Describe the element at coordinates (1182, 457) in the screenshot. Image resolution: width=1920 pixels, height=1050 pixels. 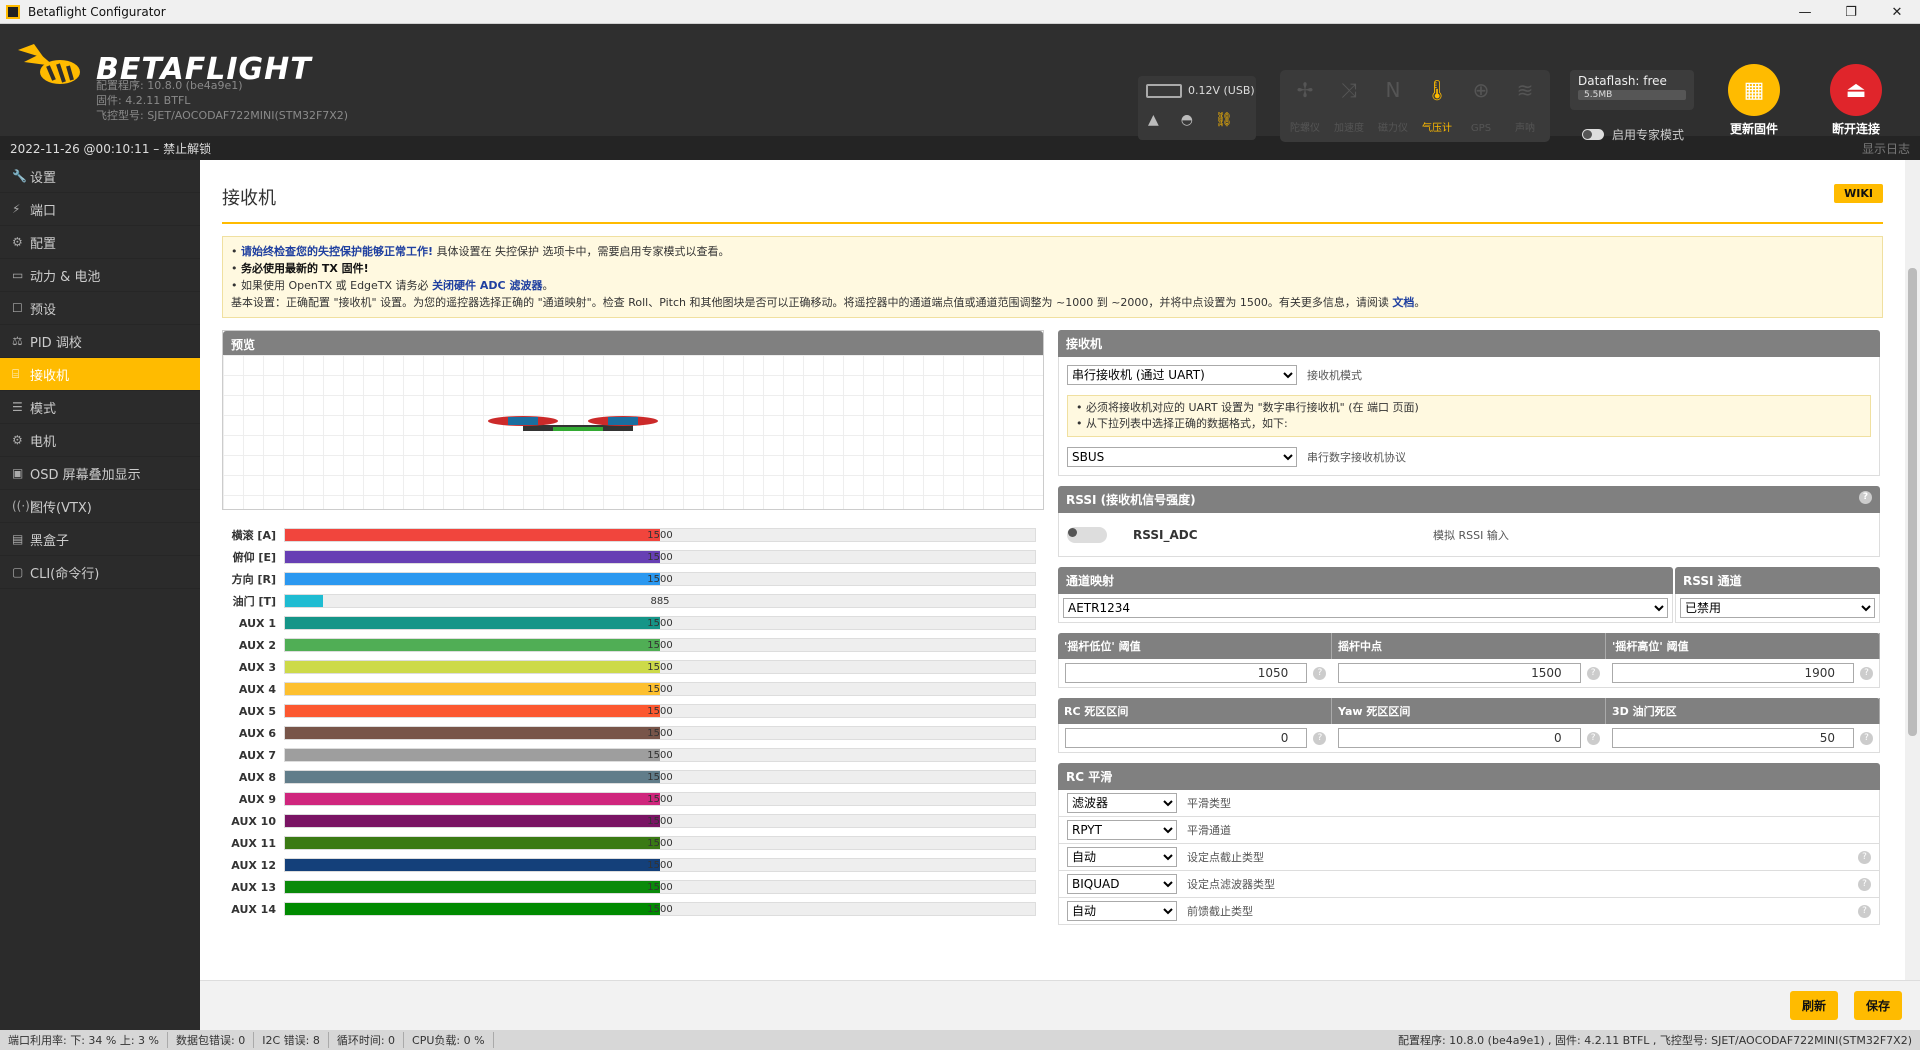
I see `serial-protocol-select: SBUS` at that location.